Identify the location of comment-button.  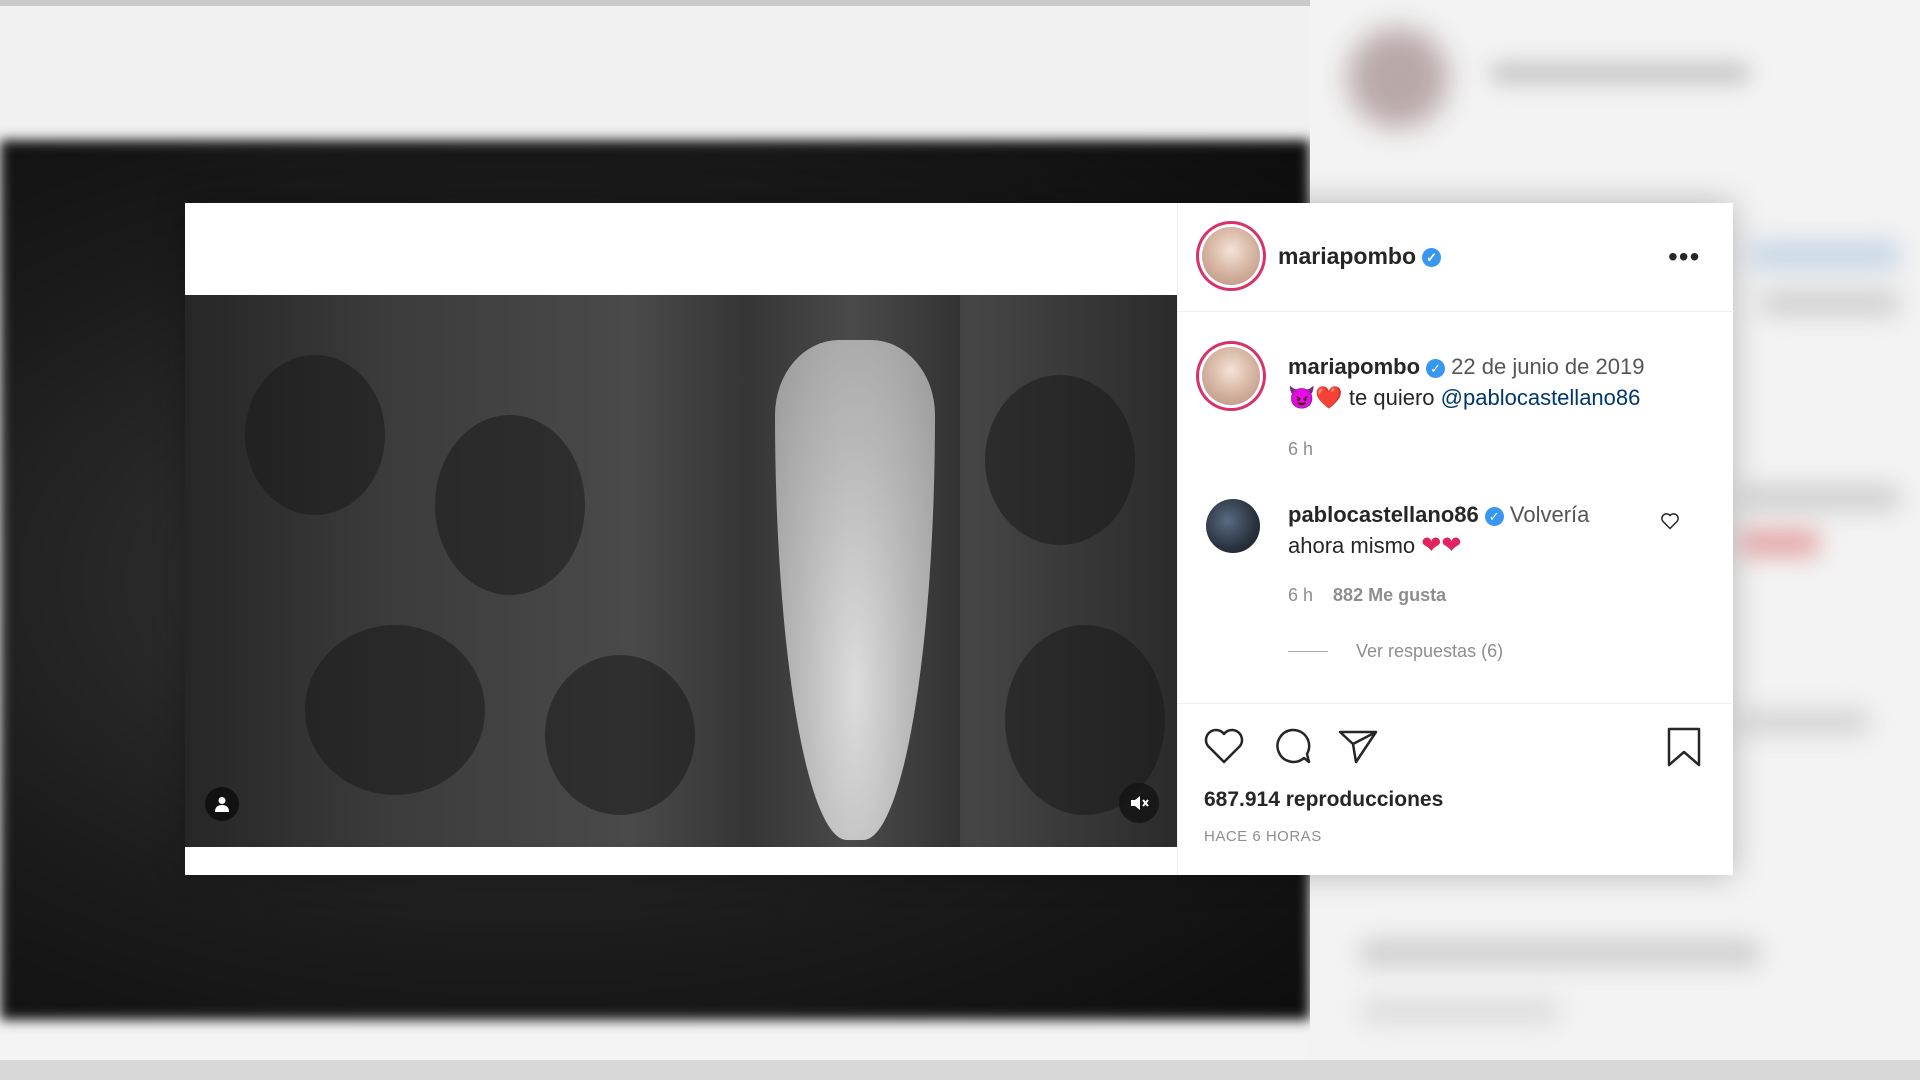
(1292, 748).